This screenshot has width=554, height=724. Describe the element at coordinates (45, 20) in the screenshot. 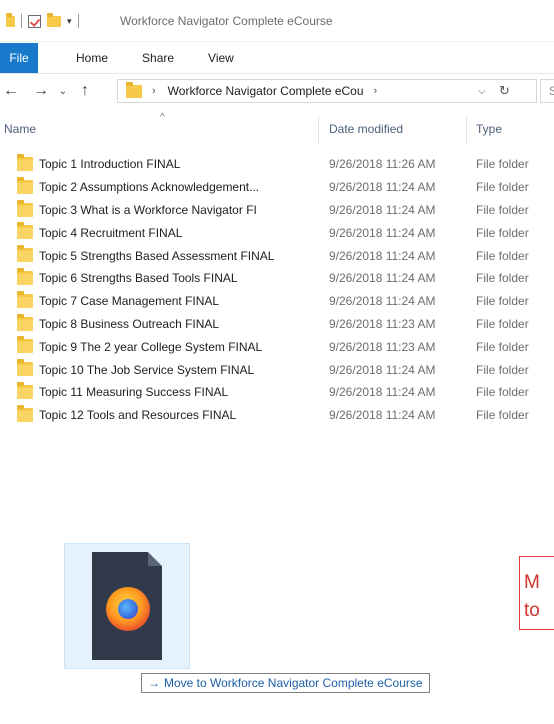

I see `quick-access-toolbar: ▾` at that location.